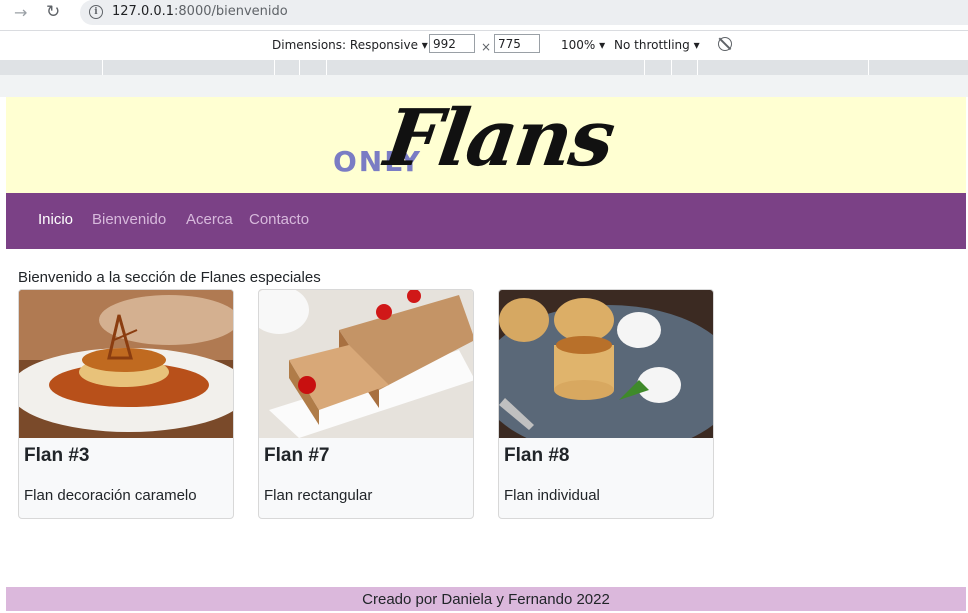  Describe the element at coordinates (96, 12) in the screenshot. I see `info-icon: i` at that location.